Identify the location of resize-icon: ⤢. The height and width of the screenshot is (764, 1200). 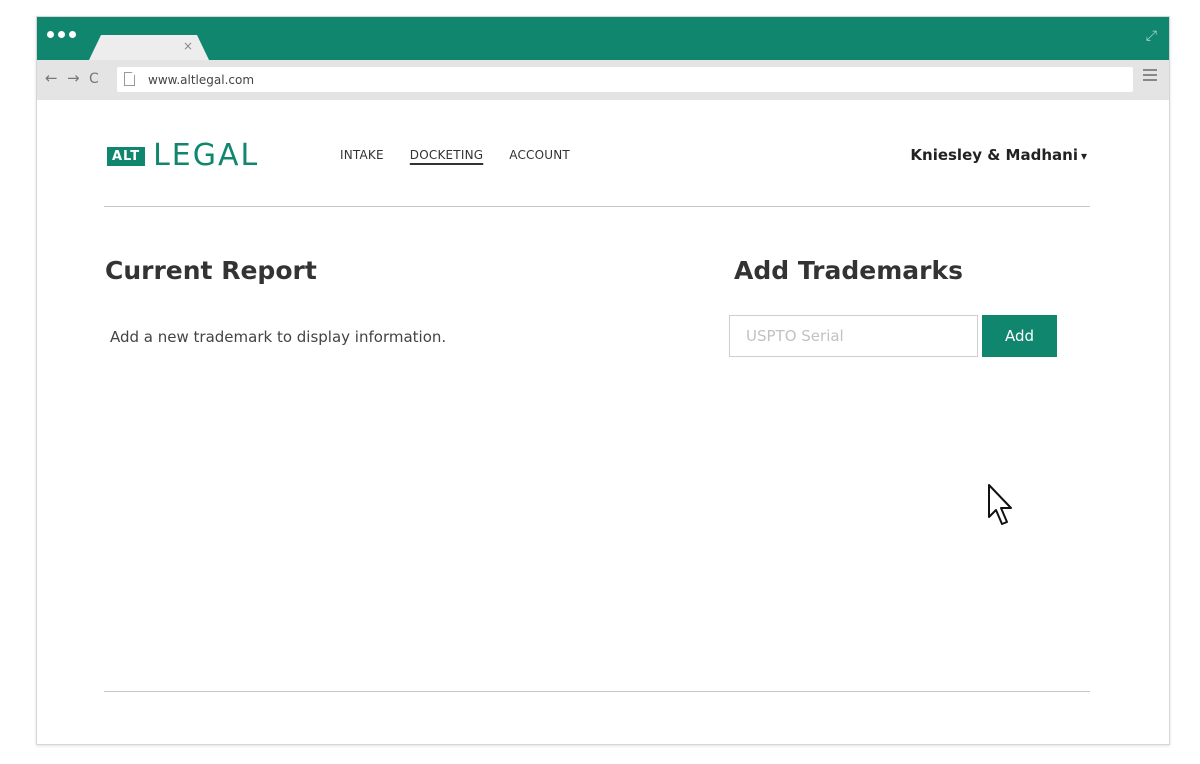
(1151, 36).